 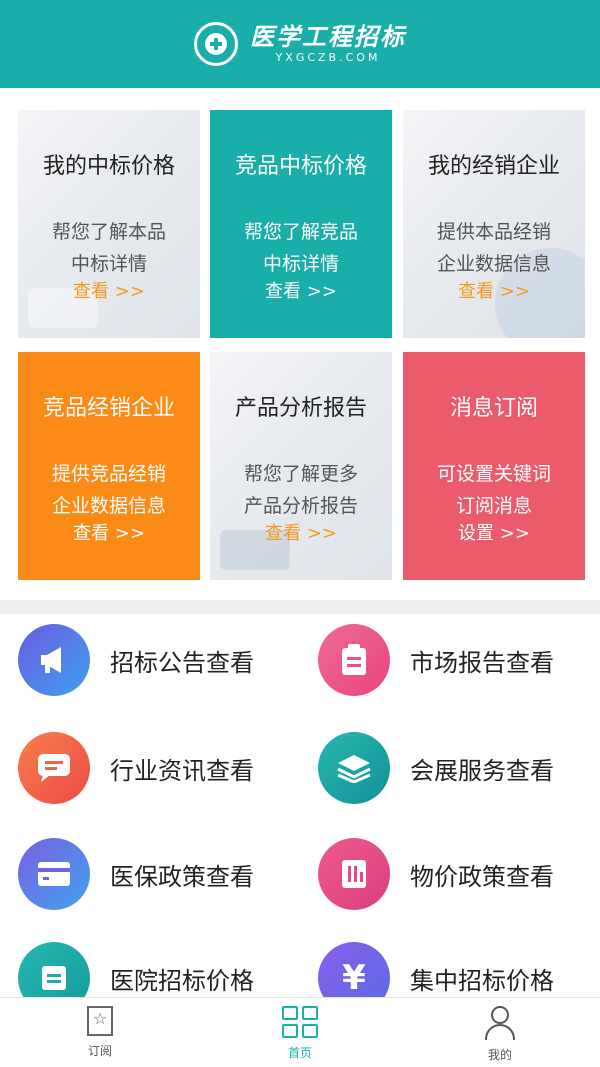 I want to click on brand-name: 医学工程招标, so click(x=328, y=36).